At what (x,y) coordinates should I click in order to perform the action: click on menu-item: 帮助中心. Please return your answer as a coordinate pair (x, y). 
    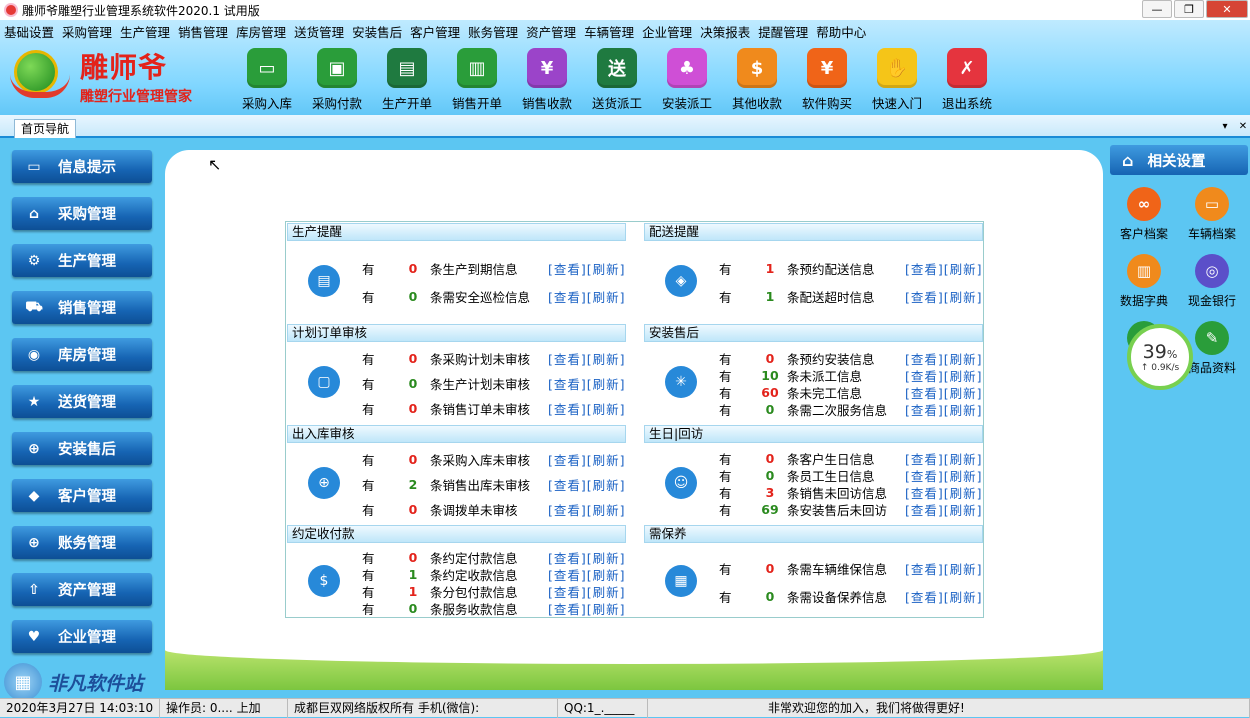
    Looking at the image, I should click on (841, 31).